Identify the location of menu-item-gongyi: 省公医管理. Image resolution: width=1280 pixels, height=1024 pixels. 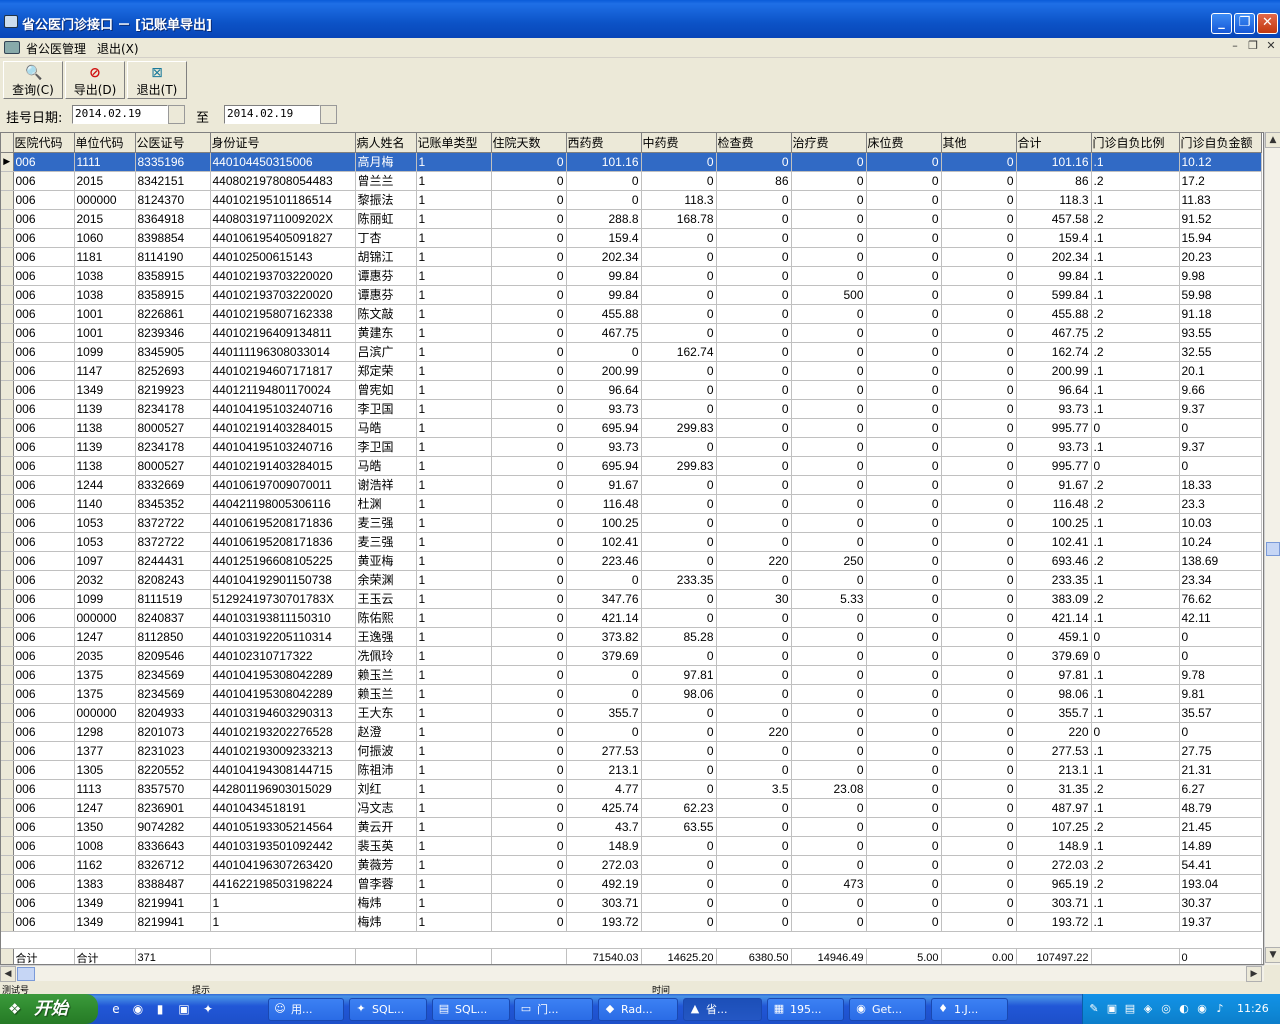
(56, 48).